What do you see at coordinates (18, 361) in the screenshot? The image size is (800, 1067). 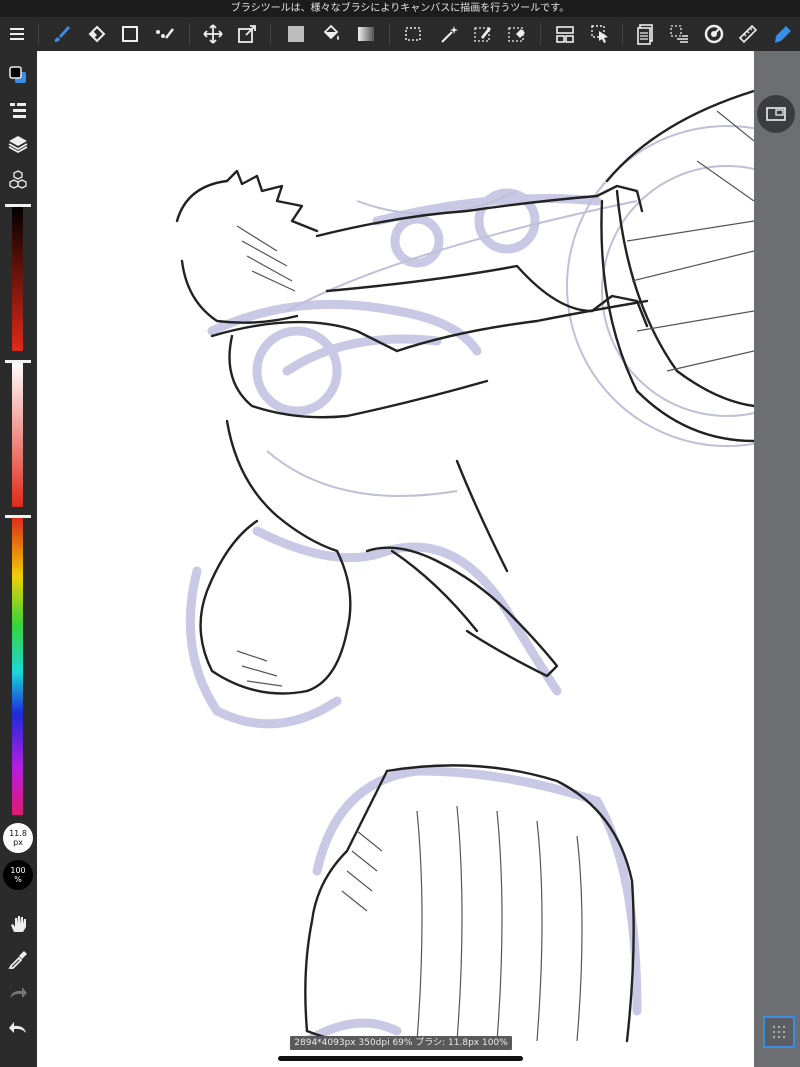 I see `saturation-slider-handle` at bounding box center [18, 361].